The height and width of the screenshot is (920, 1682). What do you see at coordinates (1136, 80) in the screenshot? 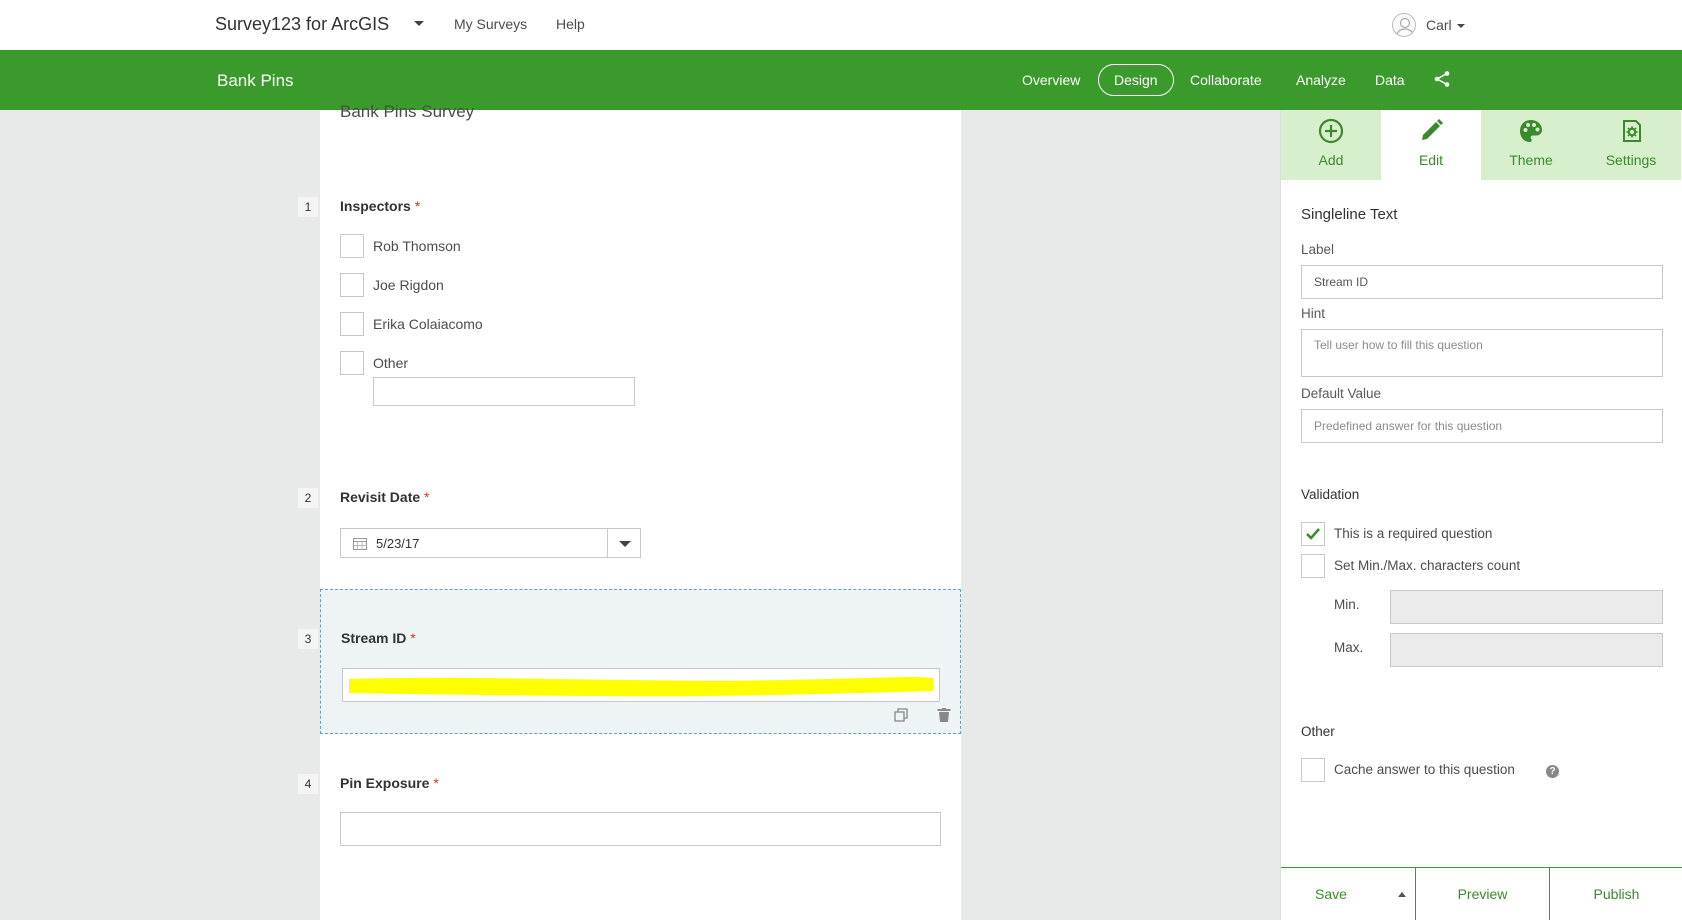
I see `tab-design: Design` at bounding box center [1136, 80].